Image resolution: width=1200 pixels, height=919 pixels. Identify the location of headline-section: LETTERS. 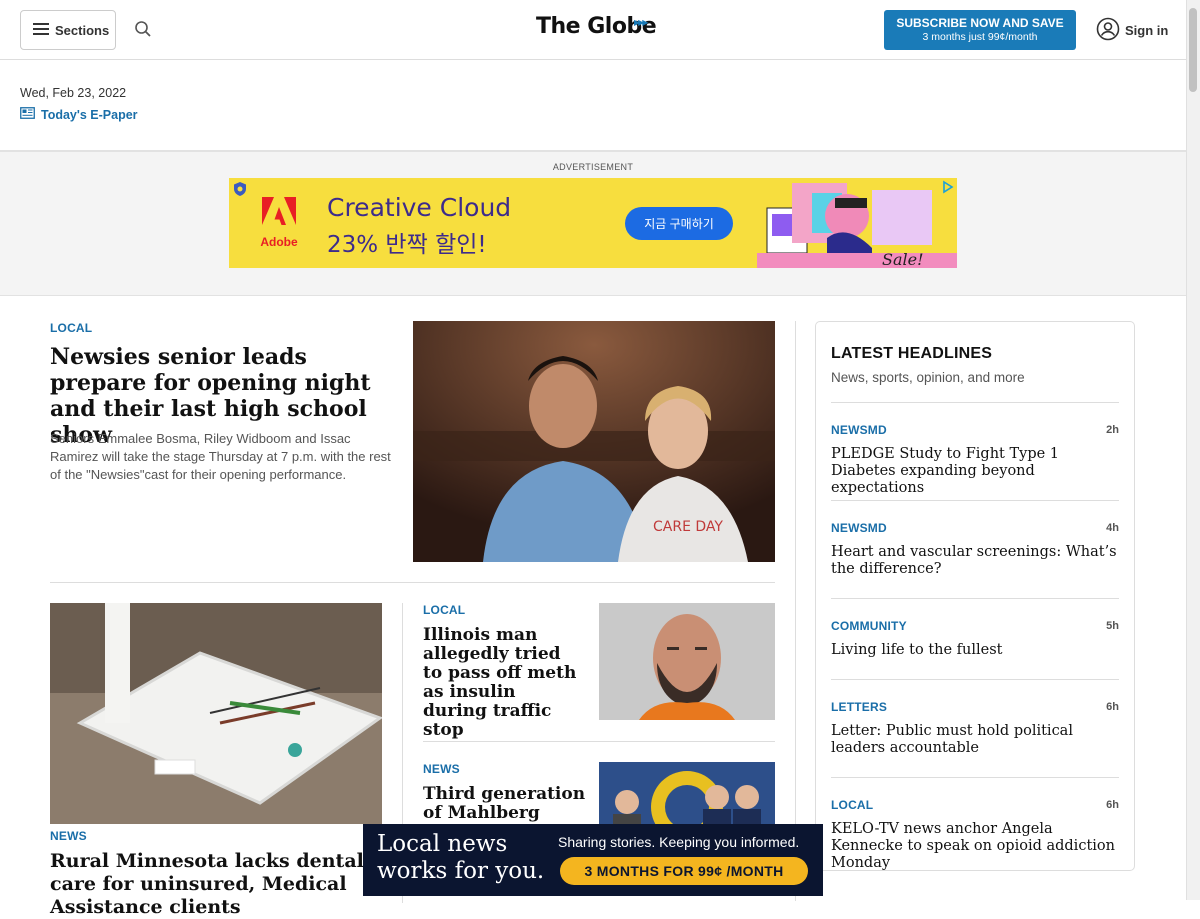
(859, 707).